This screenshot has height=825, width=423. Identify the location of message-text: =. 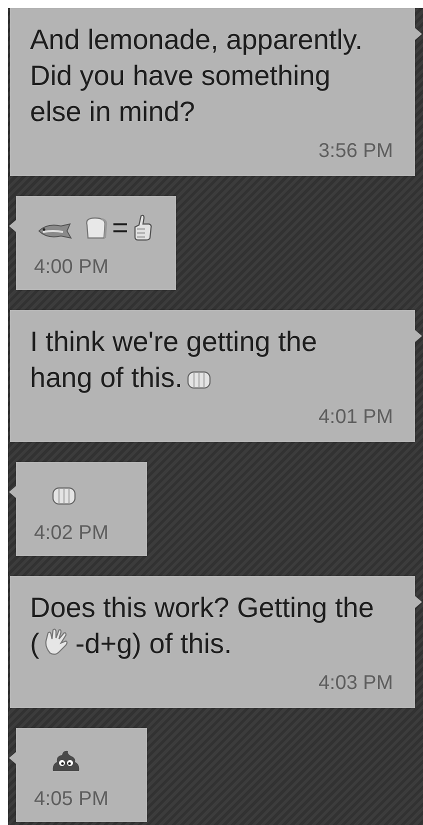
(95, 228).